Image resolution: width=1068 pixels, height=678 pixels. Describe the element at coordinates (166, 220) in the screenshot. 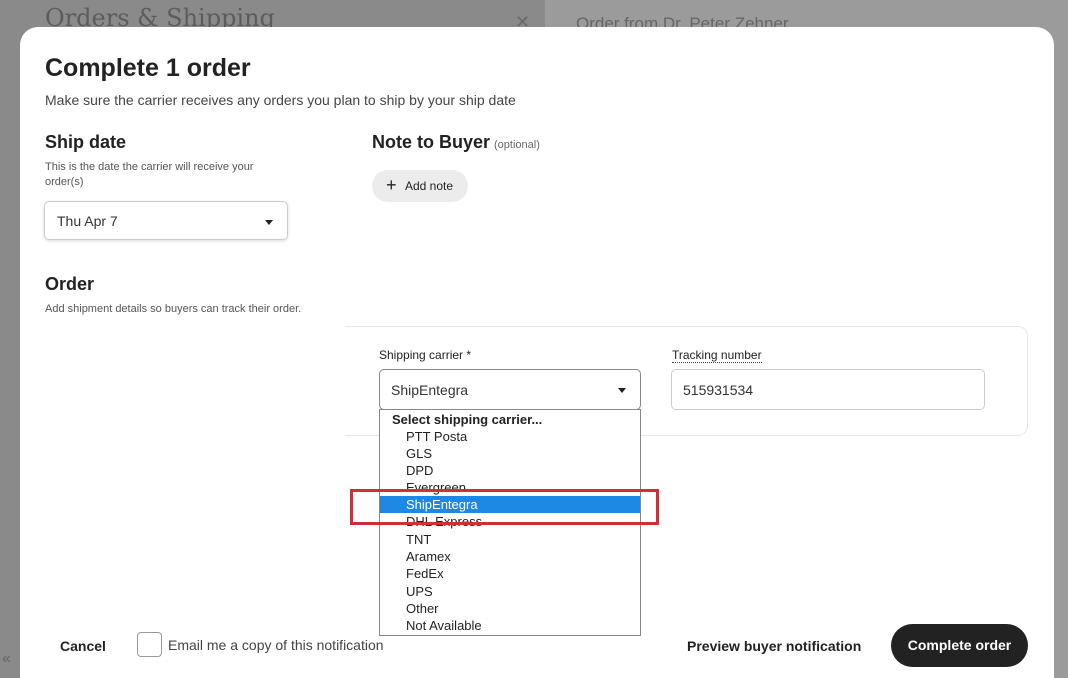

I see `ship-date-select: Thu Apr 7` at that location.